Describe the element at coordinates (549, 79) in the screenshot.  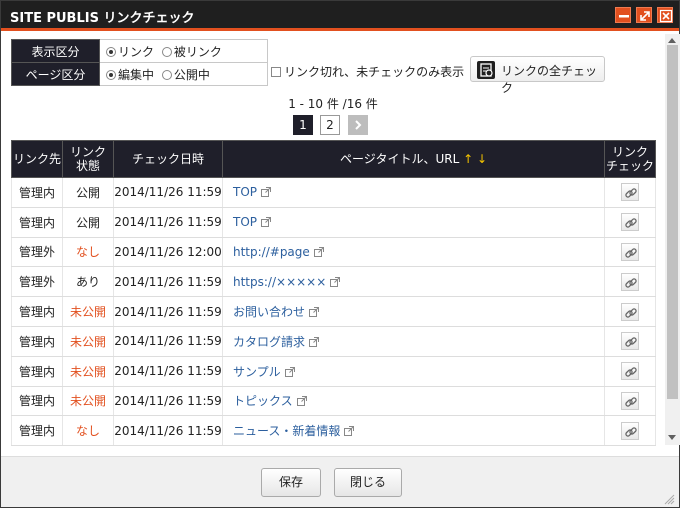
I see `check-all-label: リンクの全チェック` at that location.